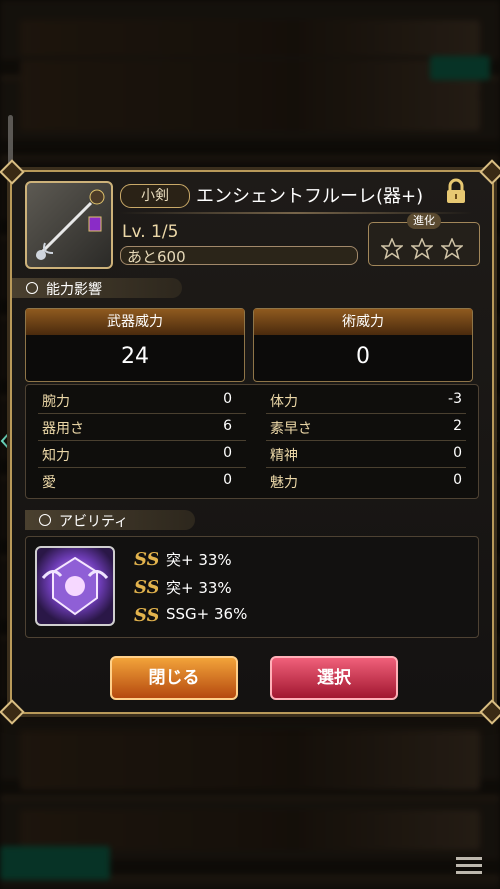  Describe the element at coordinates (310, 196) in the screenshot. I see `weapon-name: エンシェントフルーレ(器+)` at that location.